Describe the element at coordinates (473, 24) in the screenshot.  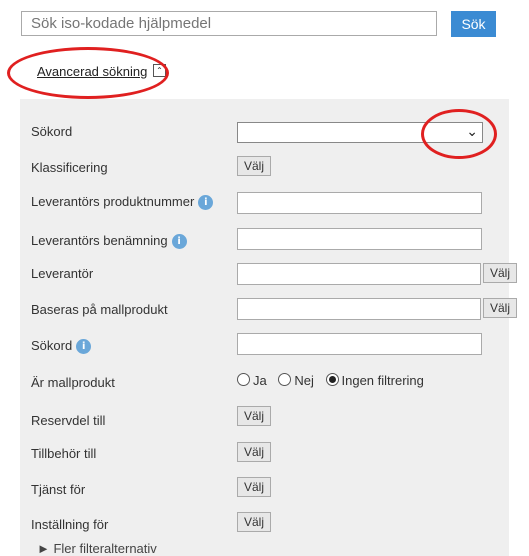
I see `search-button: Sök` at that location.